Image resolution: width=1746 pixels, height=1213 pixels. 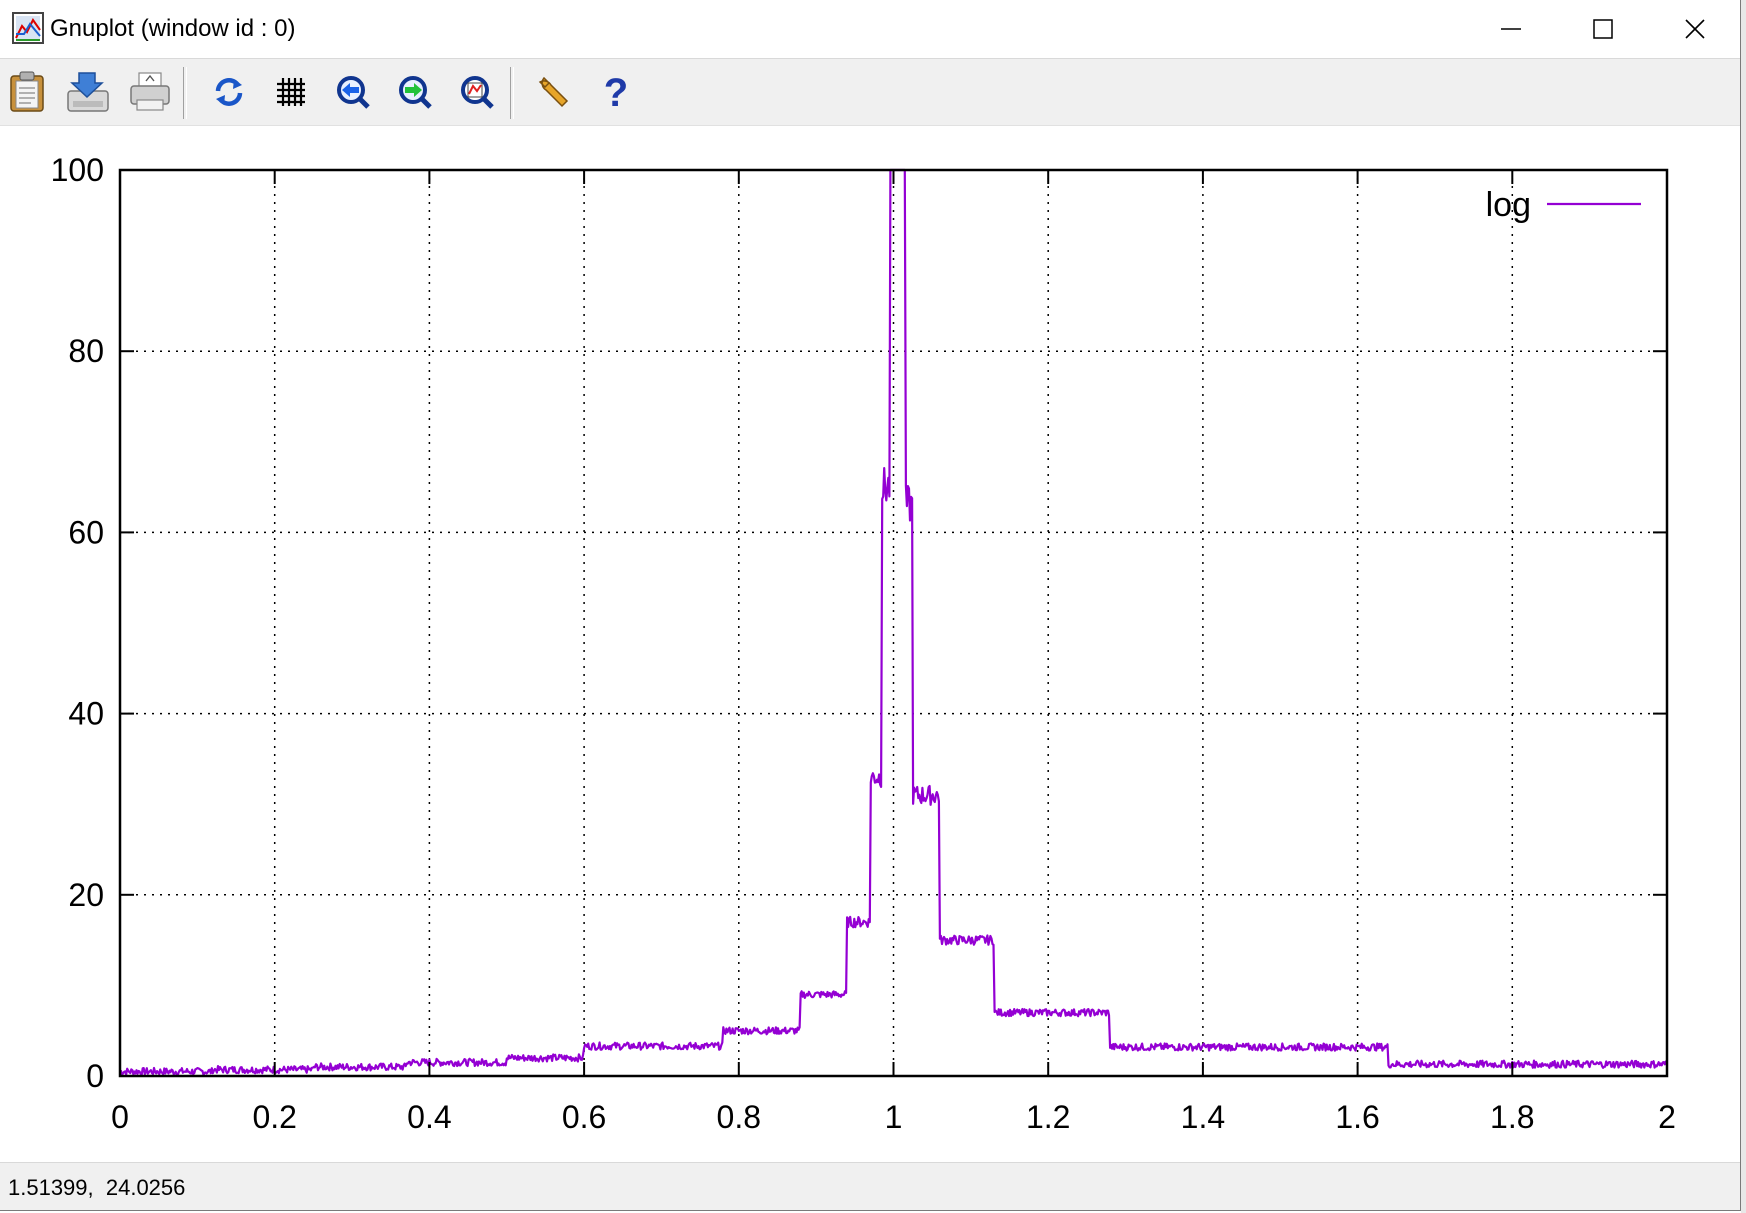 What do you see at coordinates (870, 29) in the screenshot?
I see `title-bar: Gnuplot (window id : 0)` at bounding box center [870, 29].